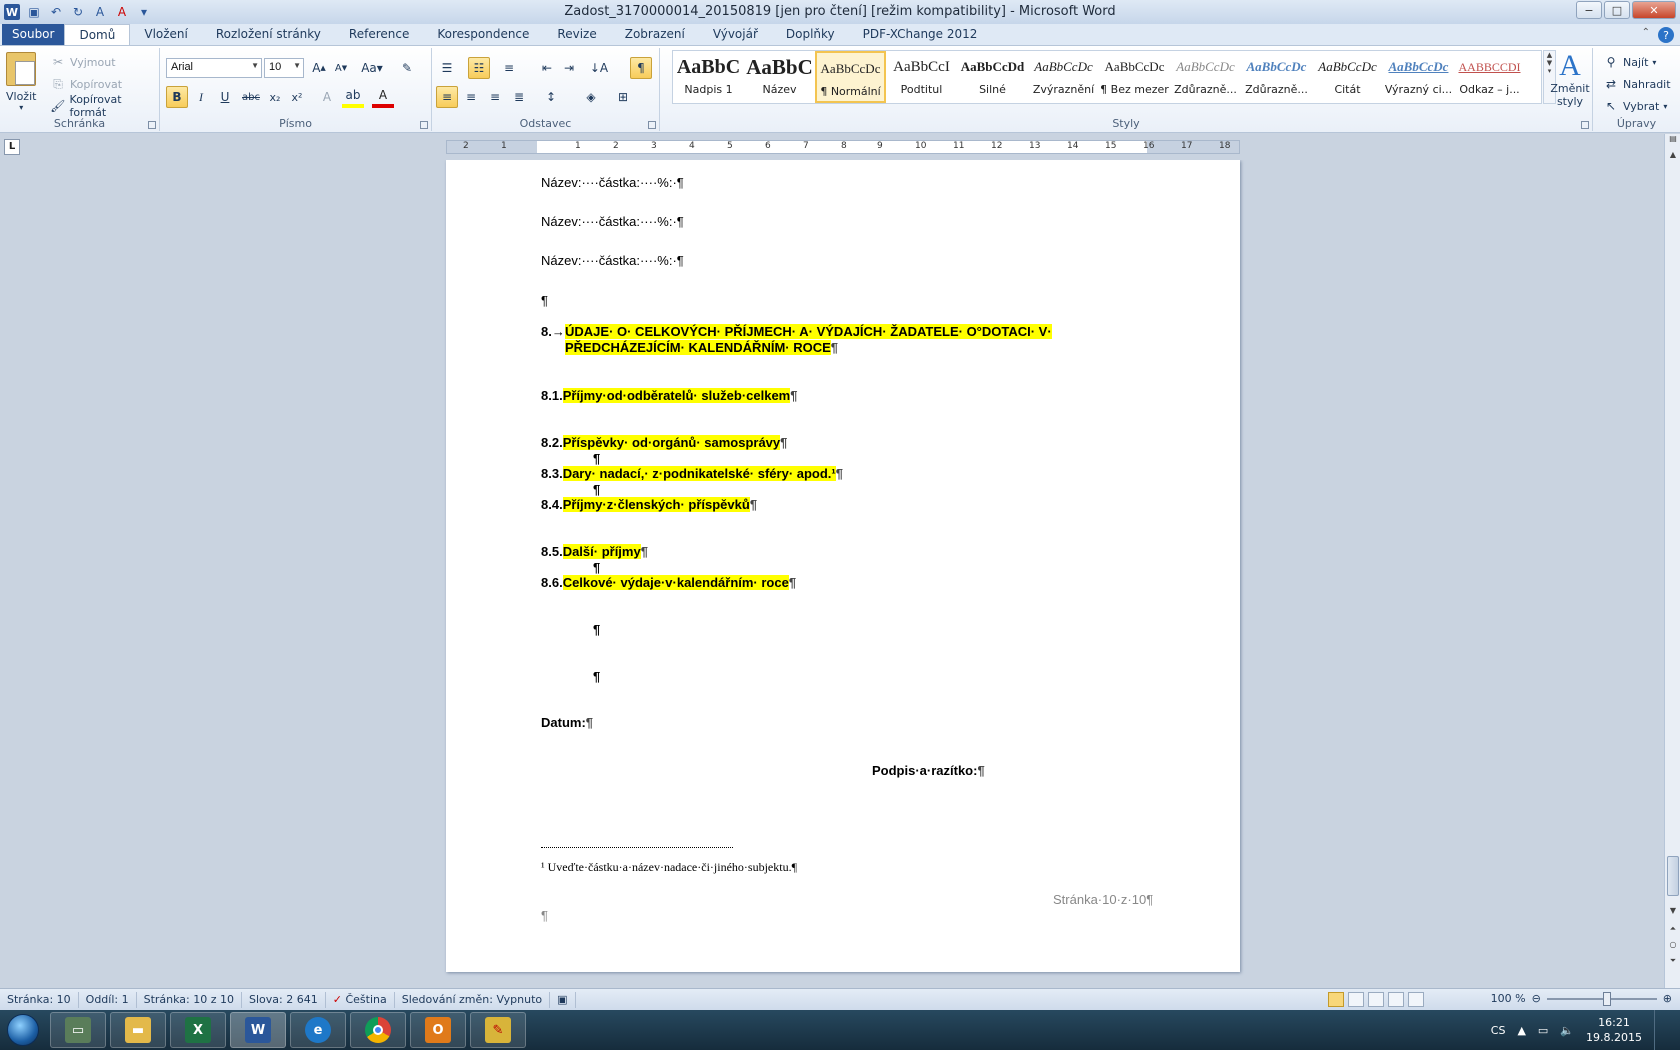  What do you see at coordinates (1134, 77) in the screenshot?
I see `style-no-spacing: AaBbCcDc ¶ Bez mezer` at bounding box center [1134, 77].